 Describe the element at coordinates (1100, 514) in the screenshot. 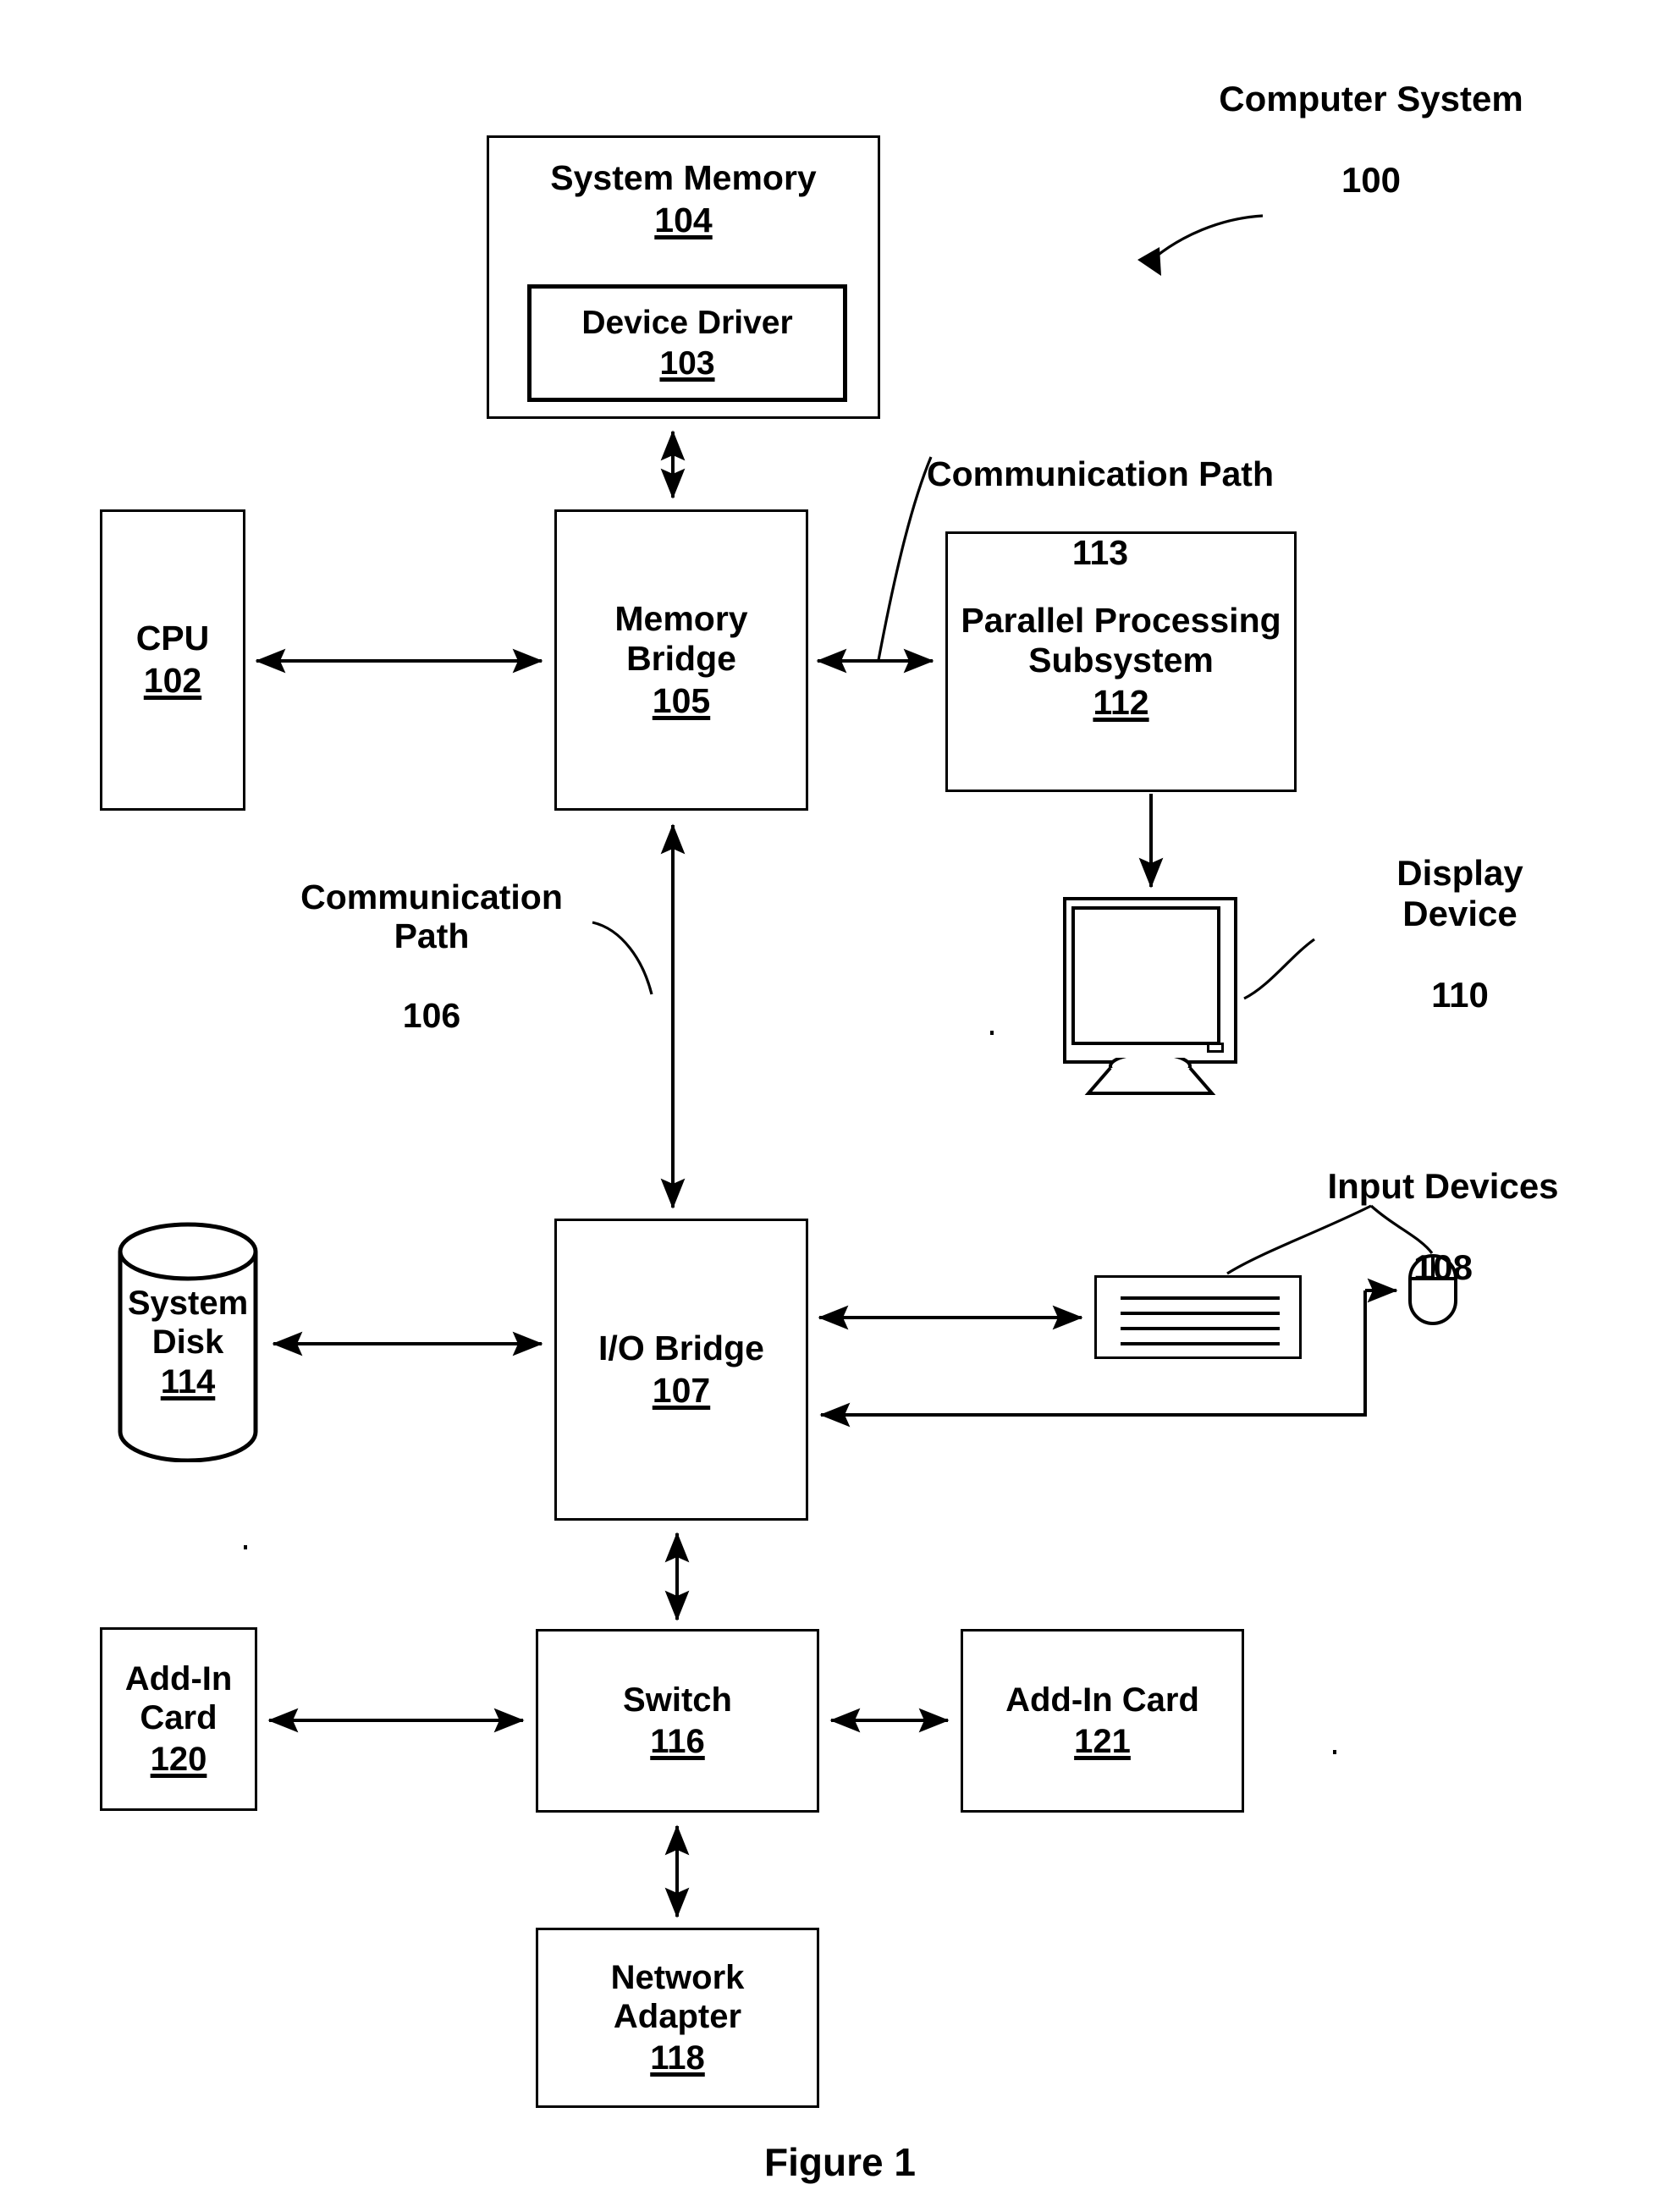

I see `label-communication-path-113: Communication Path 113` at that location.